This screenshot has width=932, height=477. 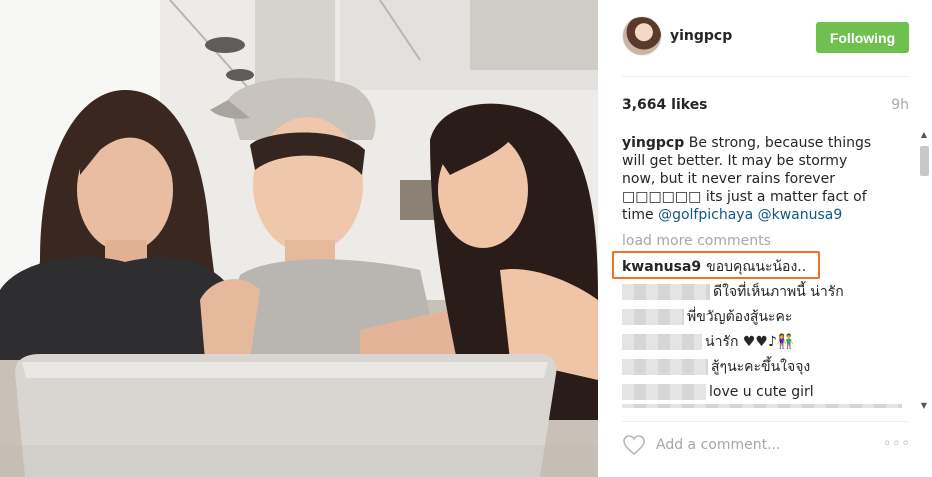 What do you see at coordinates (665, 105) in the screenshot?
I see `likes-count: 3,664 likes` at bounding box center [665, 105].